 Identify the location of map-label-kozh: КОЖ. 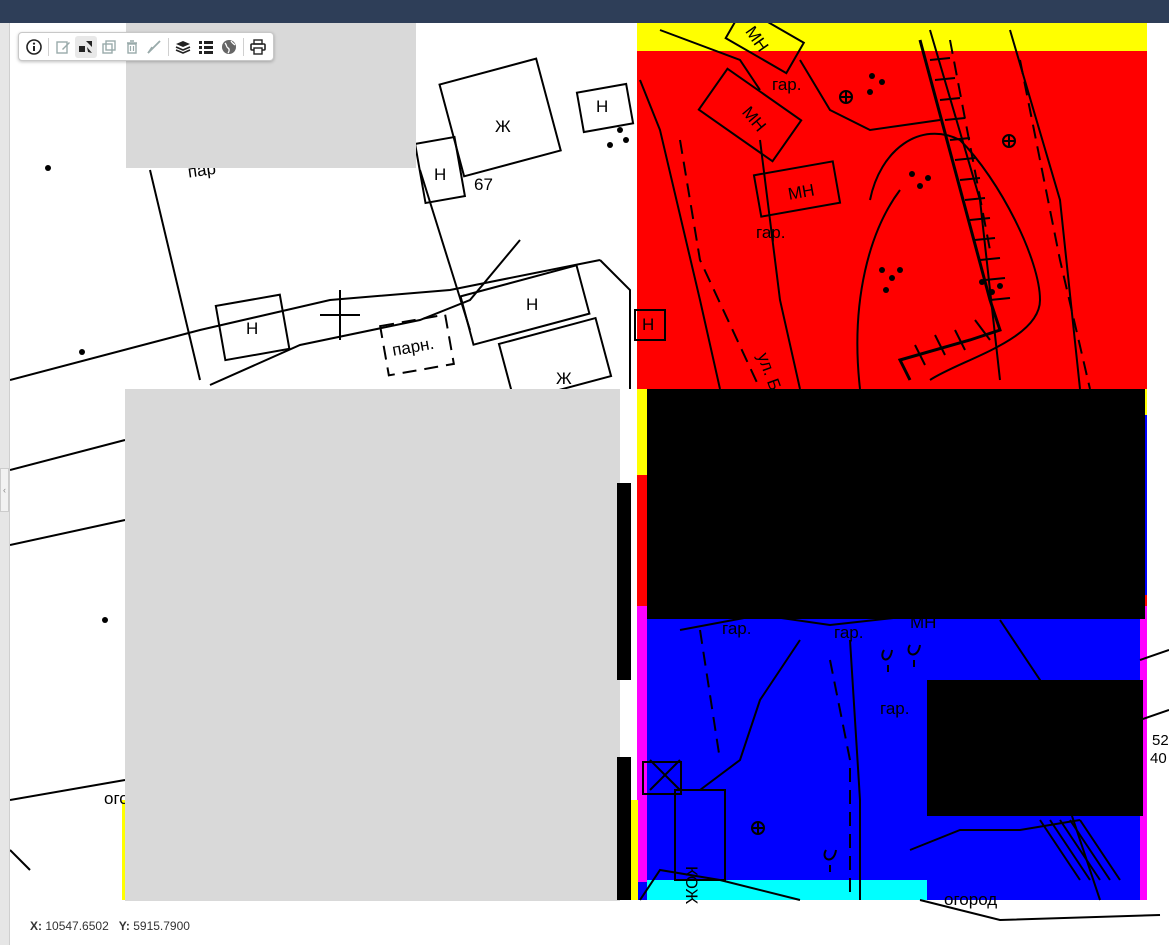
(691, 885).